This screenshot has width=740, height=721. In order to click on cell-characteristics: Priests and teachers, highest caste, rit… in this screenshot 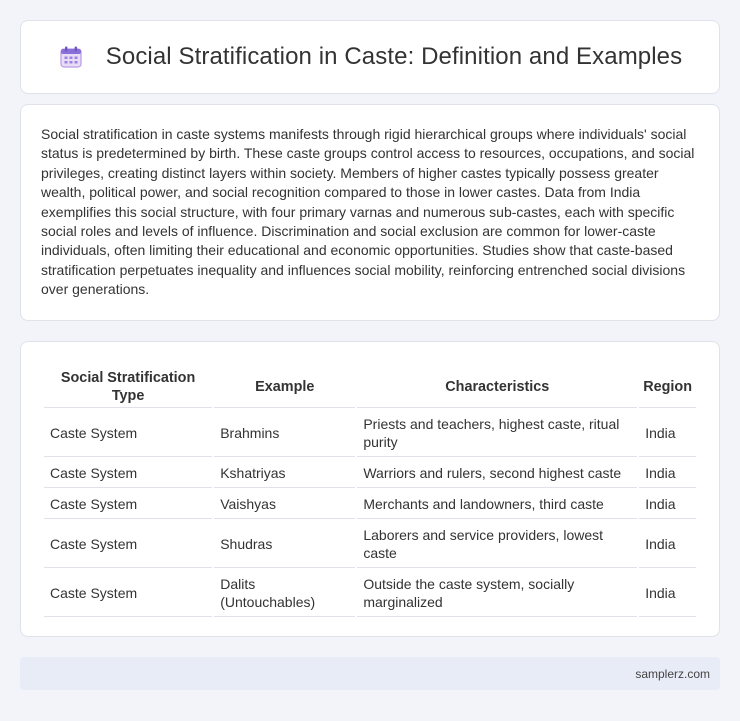, I will do `click(497, 433)`.